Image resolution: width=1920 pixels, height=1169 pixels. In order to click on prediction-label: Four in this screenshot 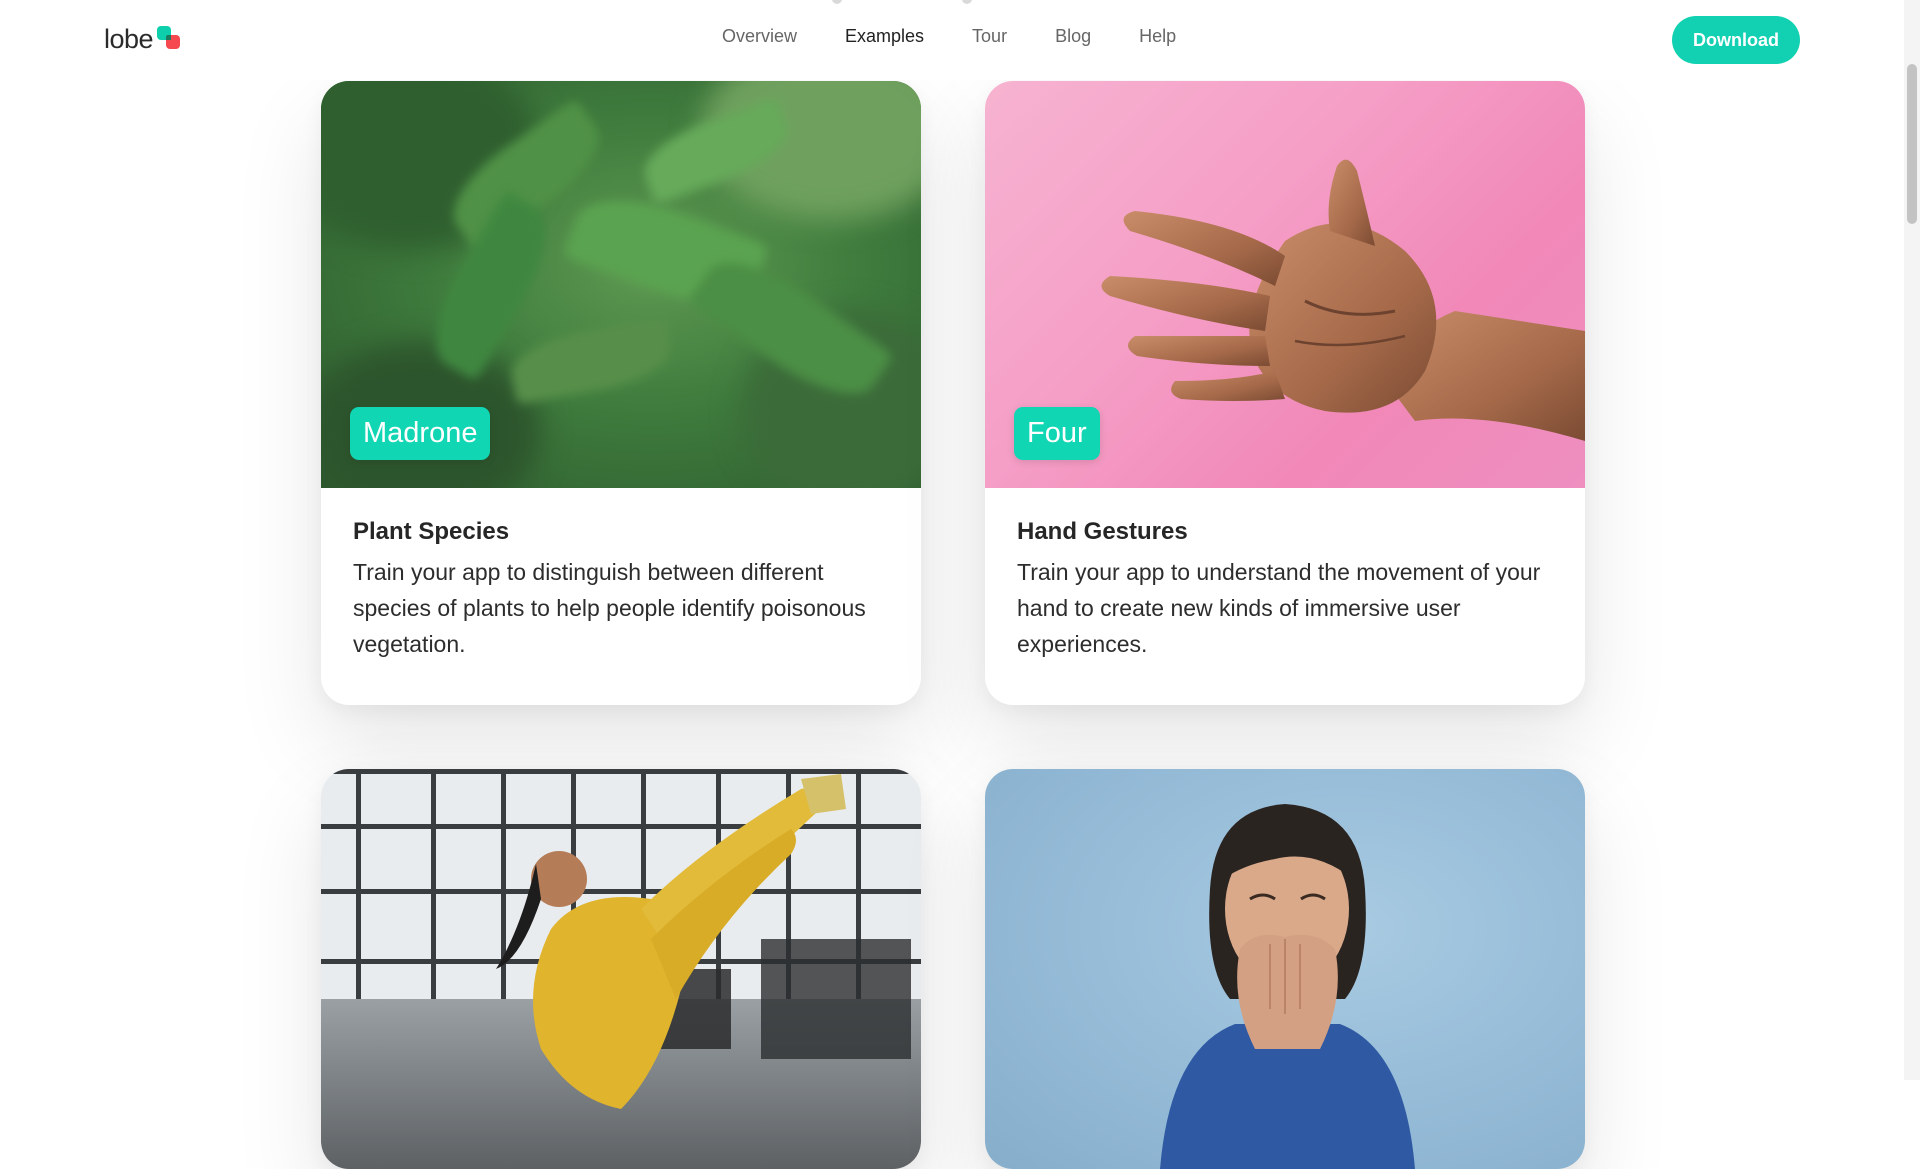, I will do `click(1057, 433)`.